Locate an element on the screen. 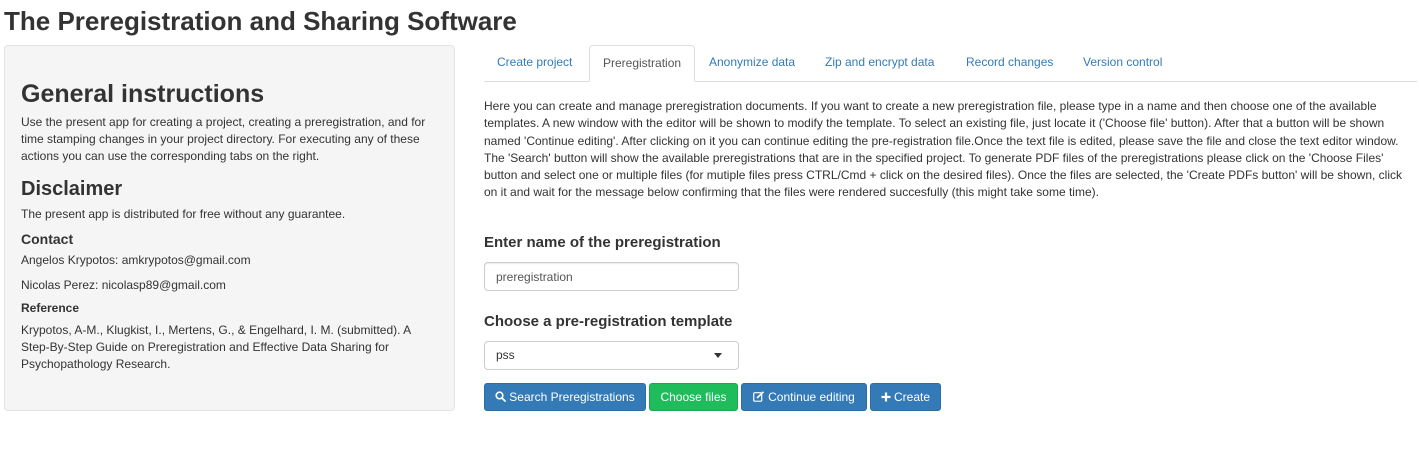 The image size is (1419, 462). tab-version-control: Version control is located at coordinates (1122, 63).